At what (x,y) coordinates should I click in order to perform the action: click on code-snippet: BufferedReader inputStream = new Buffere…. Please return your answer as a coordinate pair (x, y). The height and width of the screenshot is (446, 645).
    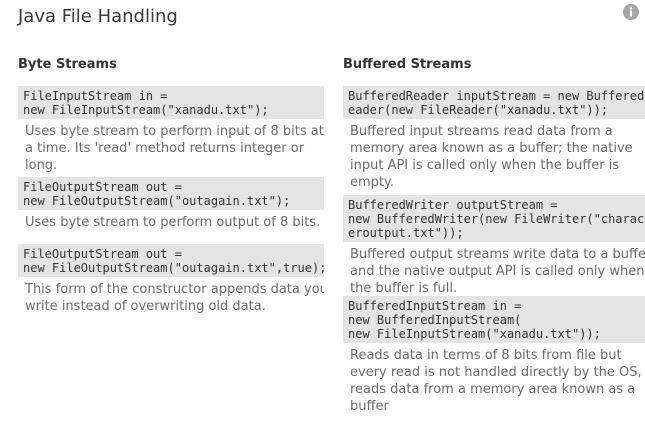
    Looking at the image, I should click on (494, 102).